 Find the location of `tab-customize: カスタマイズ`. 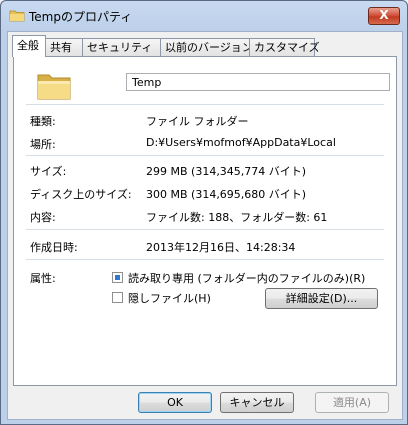

tab-customize: カスタマイズ is located at coordinates (284, 47).